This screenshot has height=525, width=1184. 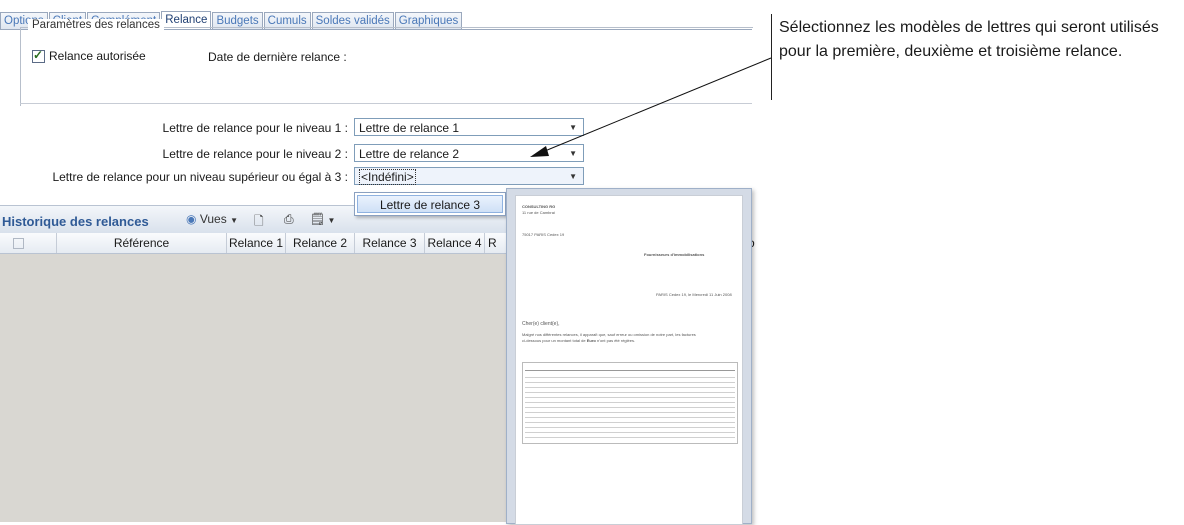 What do you see at coordinates (651, 107) in the screenshot?
I see `annotation-arrow-icon` at bounding box center [651, 107].